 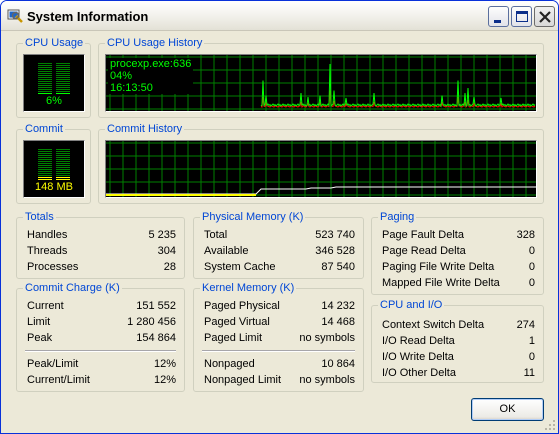 I want to click on kernel-memory-divider, so click(x=278, y=351).